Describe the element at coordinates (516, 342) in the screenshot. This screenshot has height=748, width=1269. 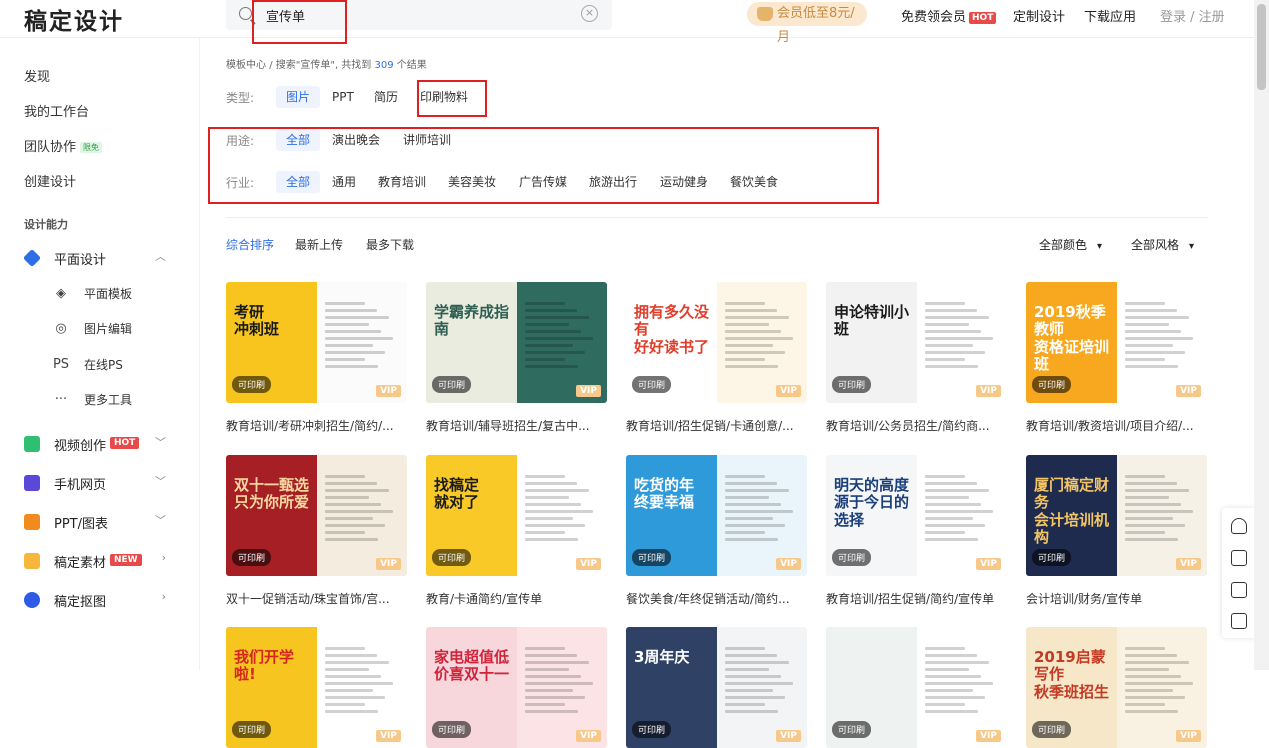
I see `template-thumbnail: 学霸养成指南 可印刷 VIP` at that location.